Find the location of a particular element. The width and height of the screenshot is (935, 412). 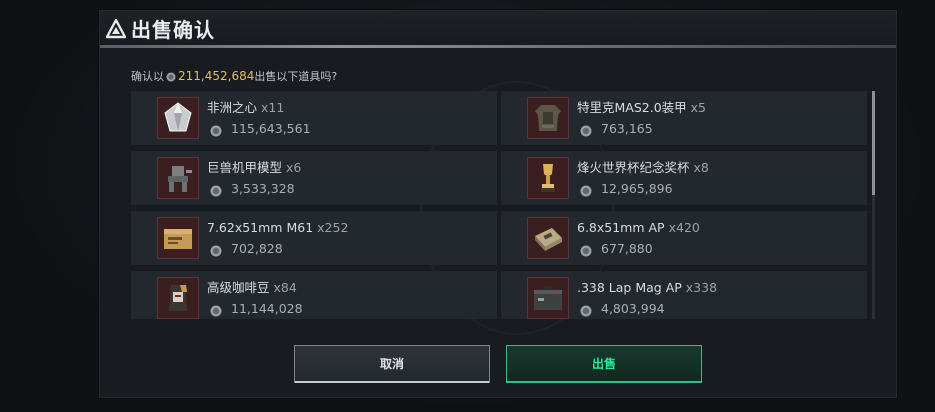

item-price: 677,880 is located at coordinates (627, 248).